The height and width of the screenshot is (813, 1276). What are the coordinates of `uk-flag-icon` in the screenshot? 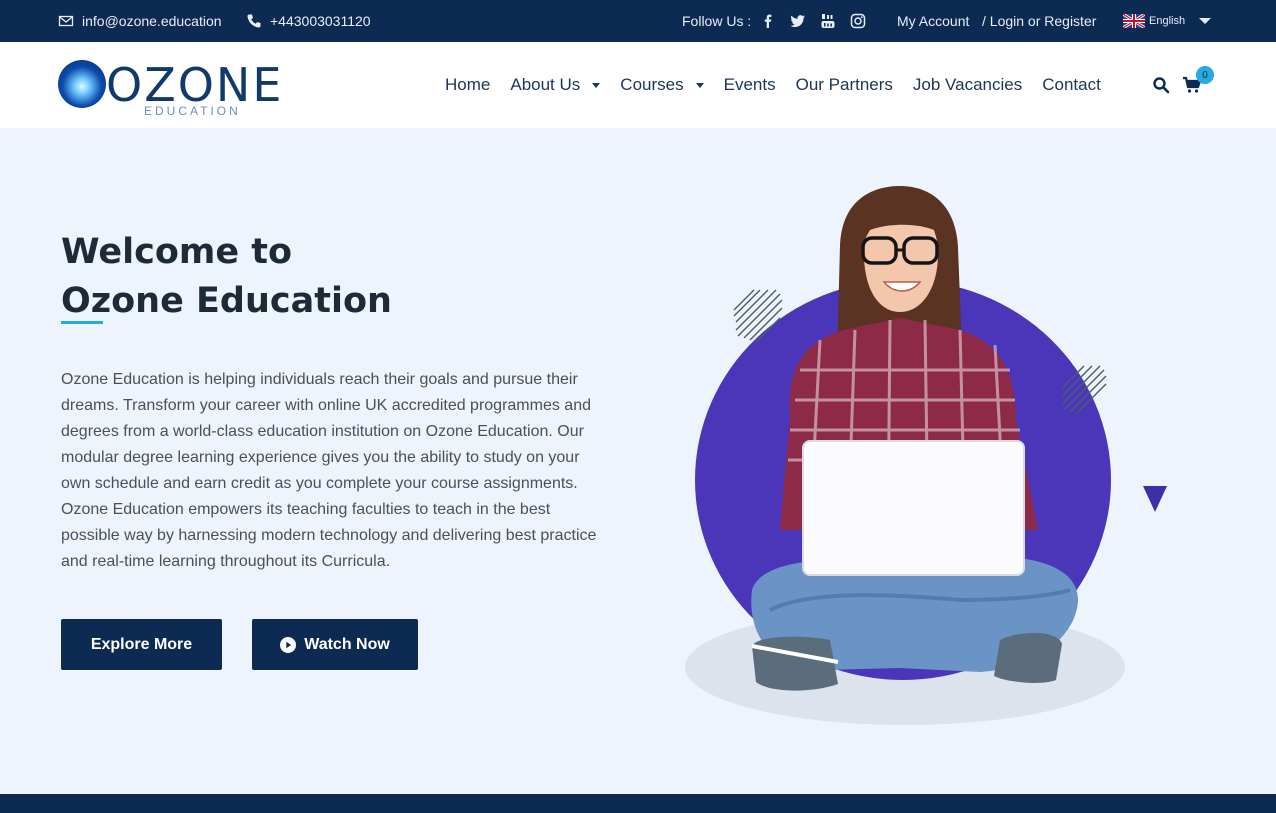 It's located at (1134, 21).